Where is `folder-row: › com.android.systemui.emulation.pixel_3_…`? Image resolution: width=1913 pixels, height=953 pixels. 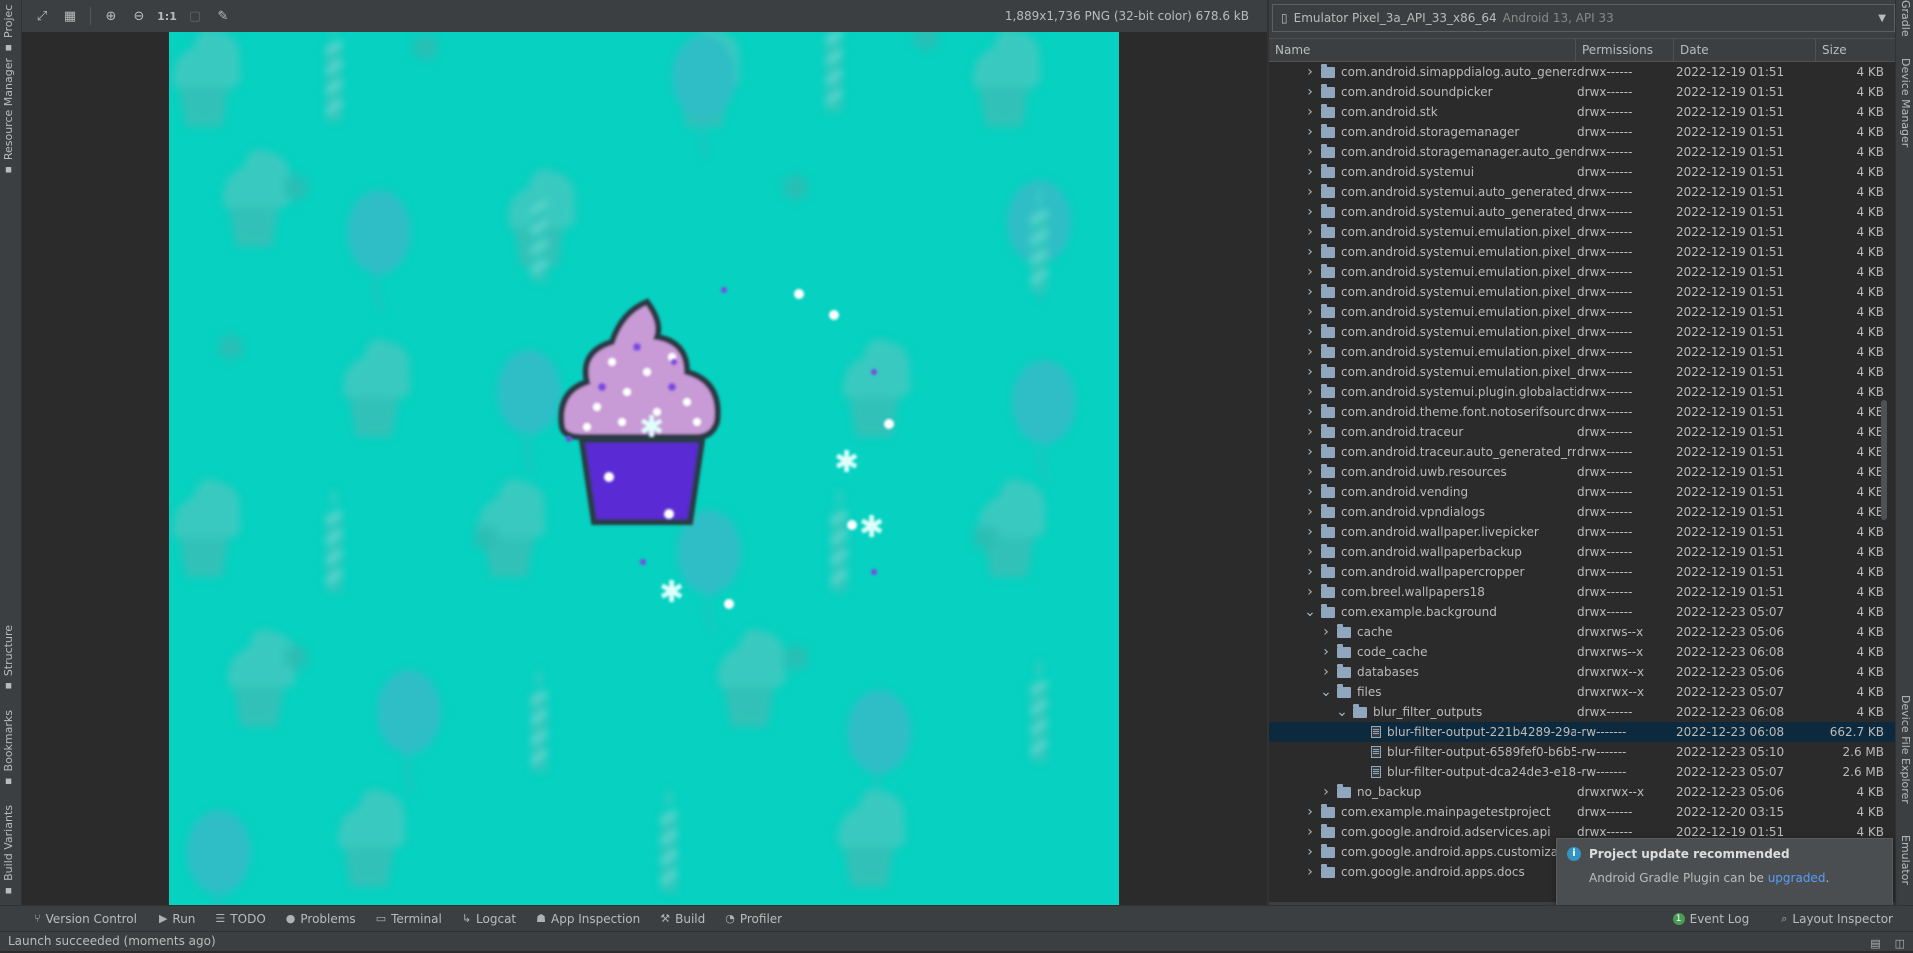
folder-row: › com.android.systemui.emulation.pixel_3_… is located at coordinates (1582, 252).